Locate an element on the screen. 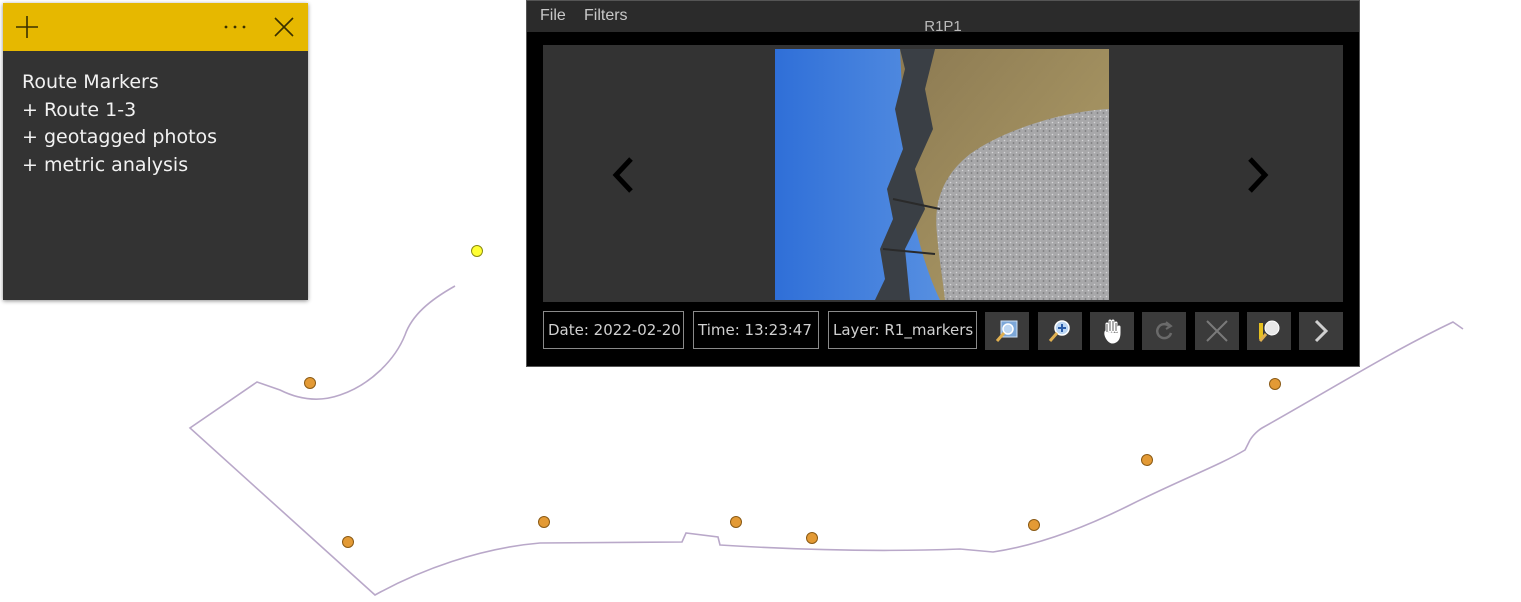 The width and height of the screenshot is (1521, 602). clear-selection-icon is located at coordinates (1217, 331).